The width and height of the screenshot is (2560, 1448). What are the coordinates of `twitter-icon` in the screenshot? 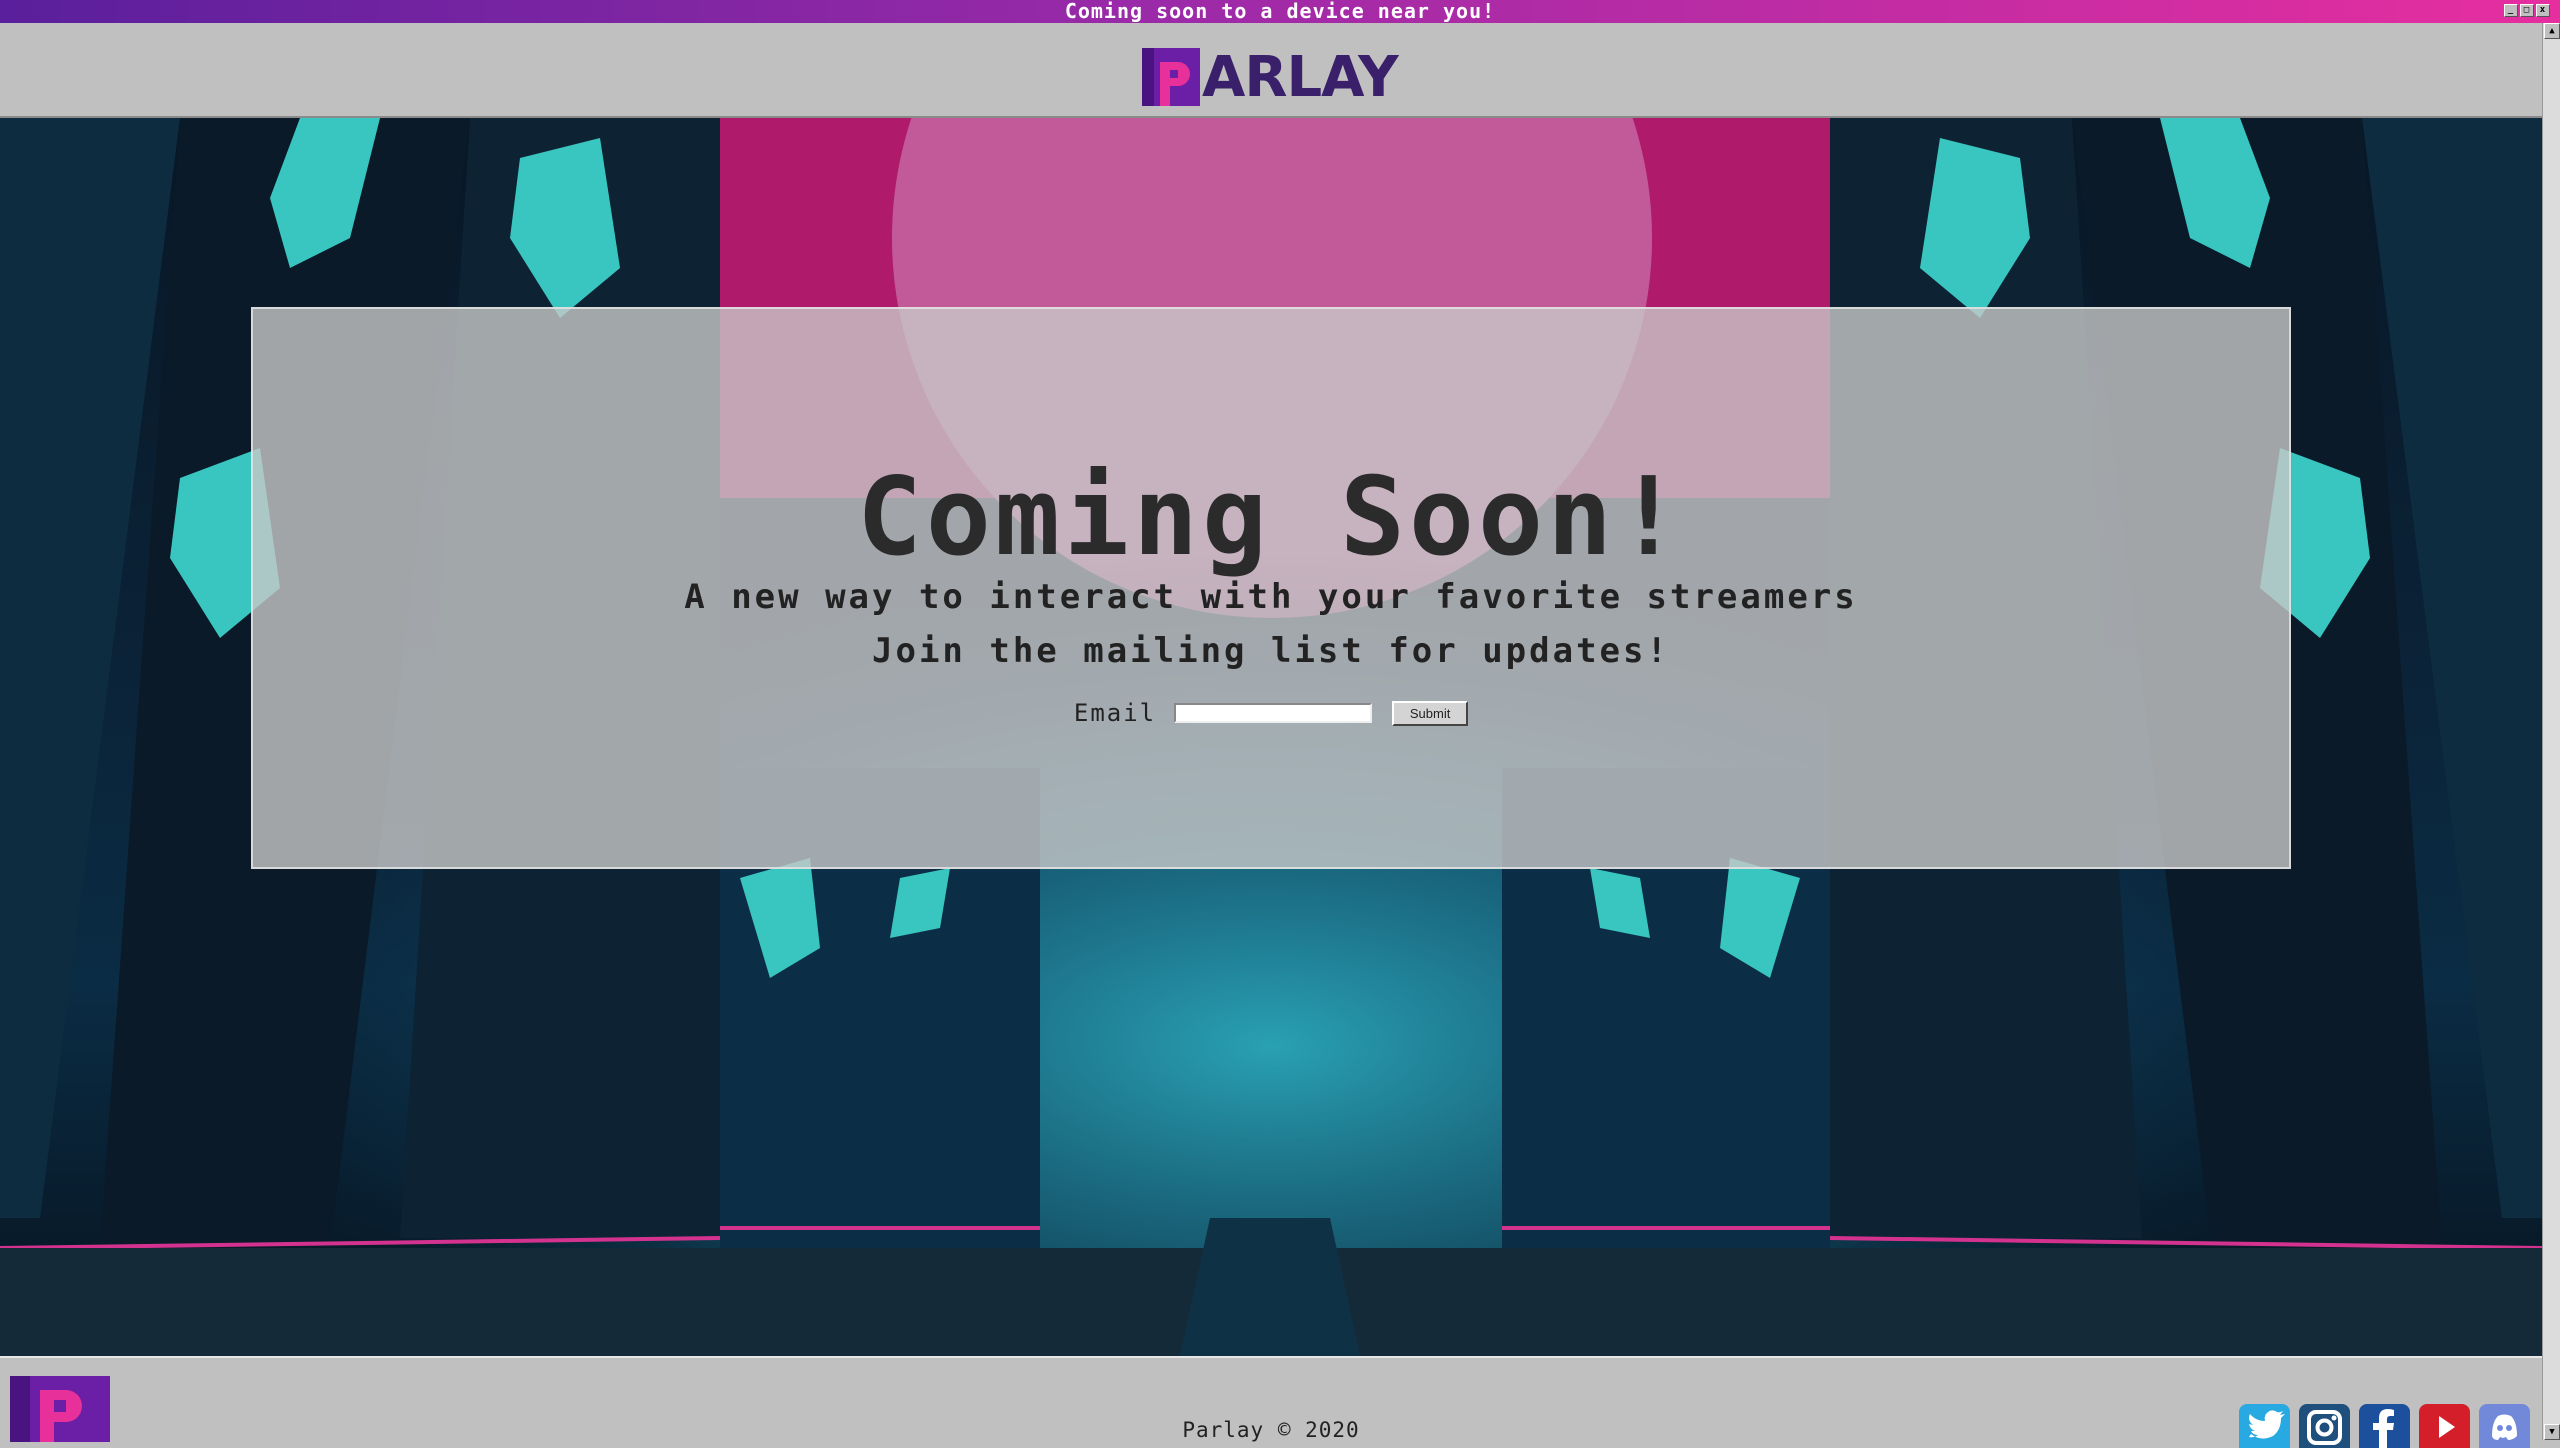 It's located at (2264, 1426).